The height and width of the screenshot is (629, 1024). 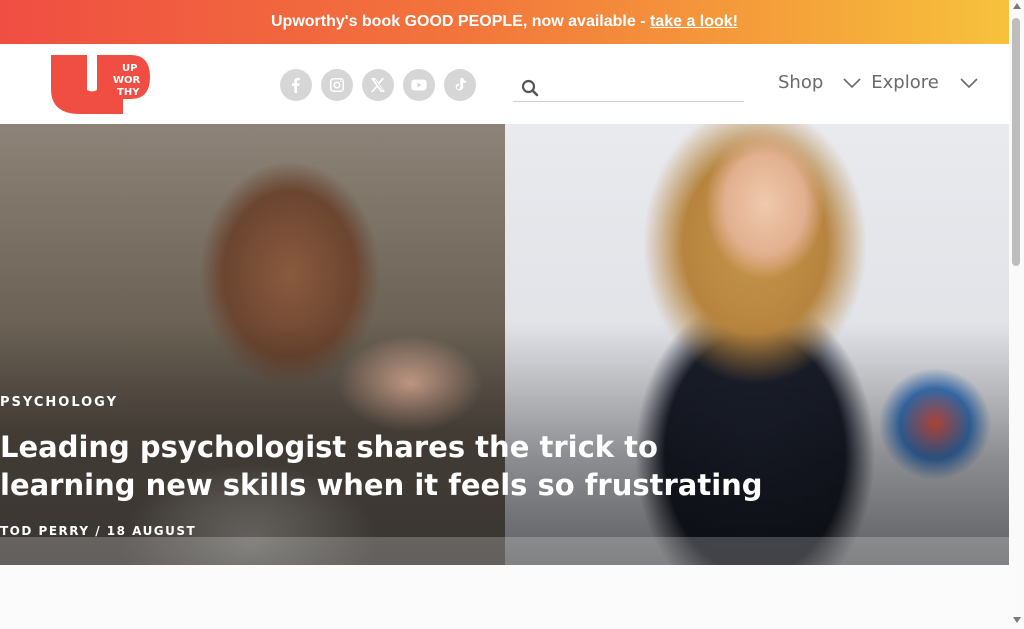 What do you see at coordinates (1017, 6) in the screenshot?
I see `scroll-up-arrow-icon` at bounding box center [1017, 6].